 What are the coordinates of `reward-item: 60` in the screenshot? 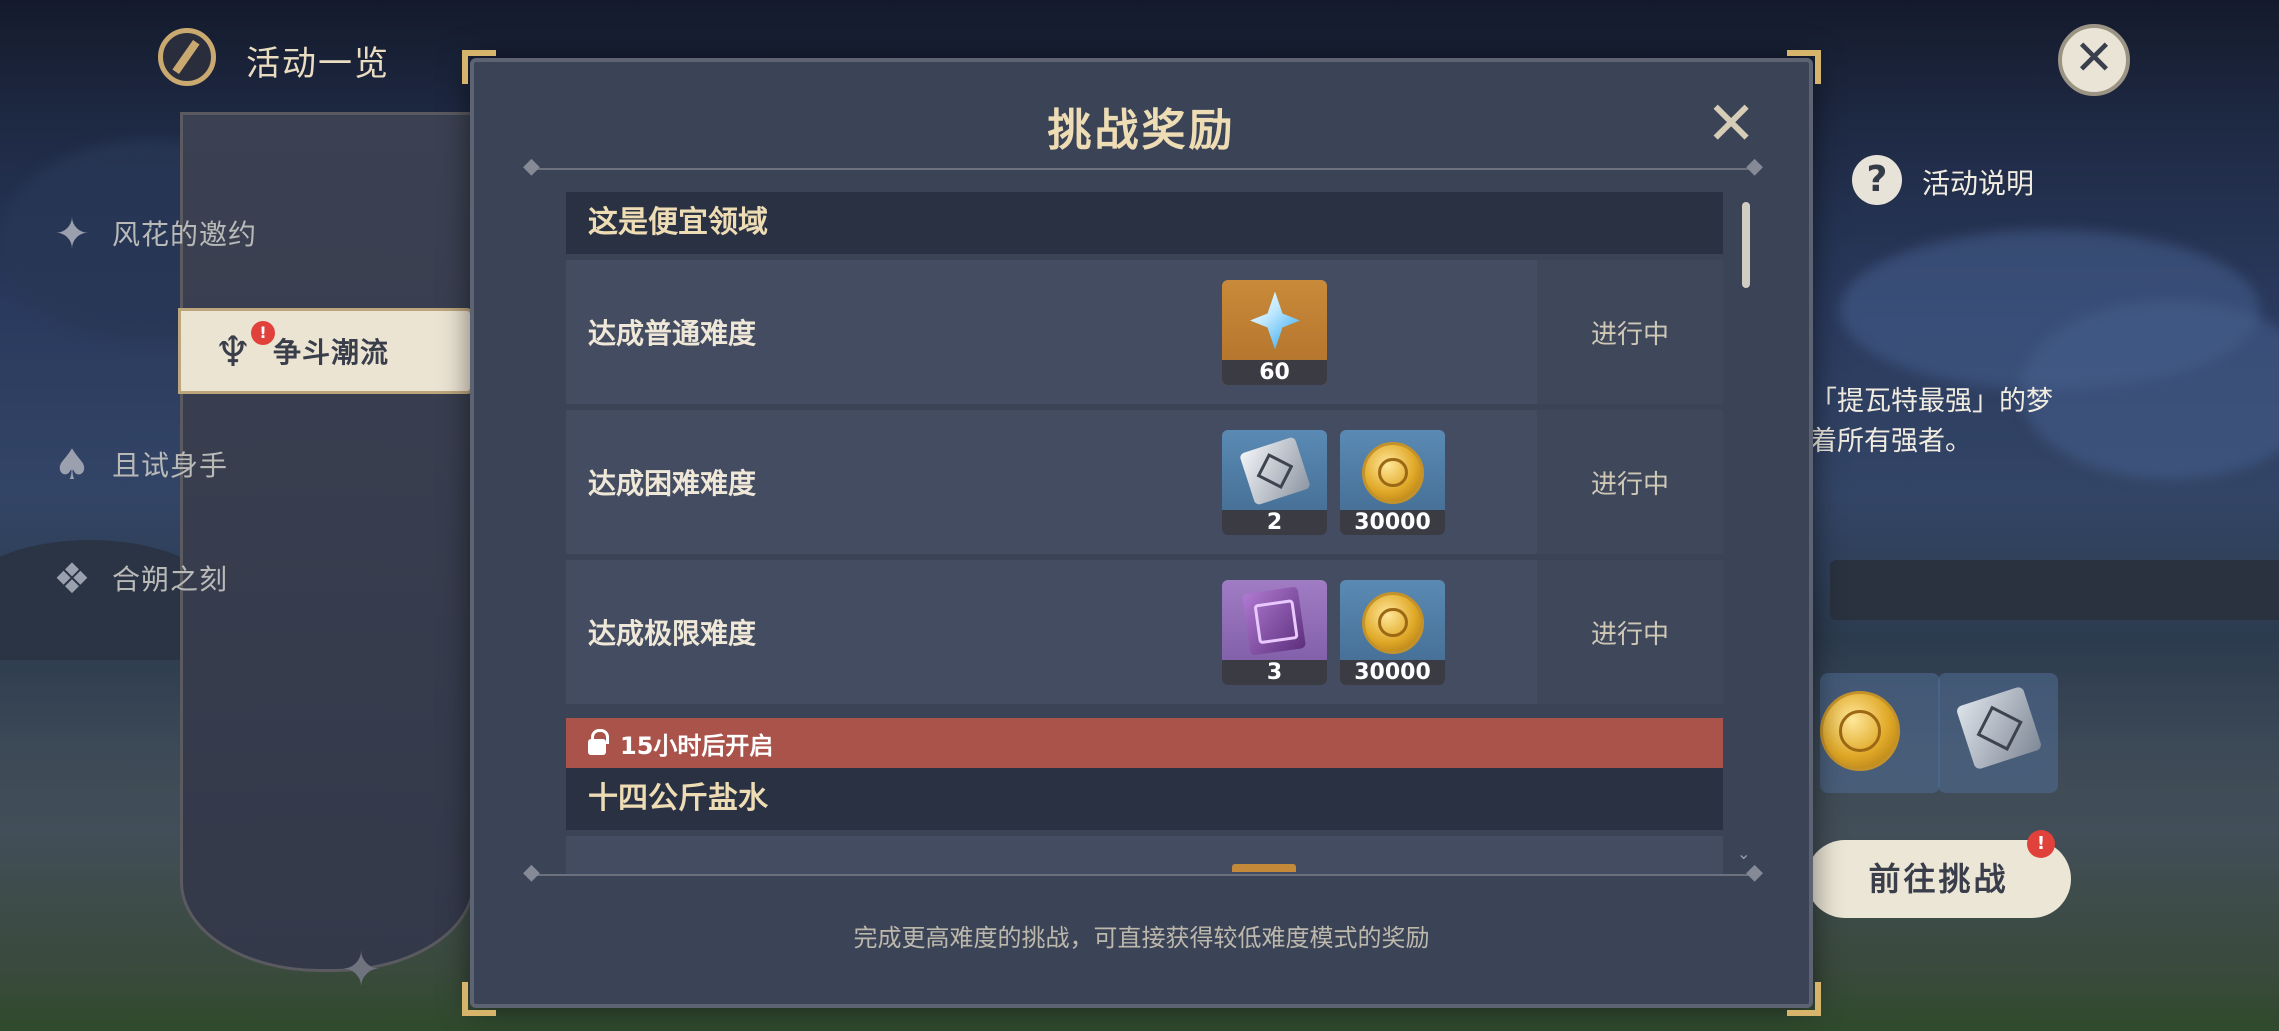 It's located at (1274, 332).